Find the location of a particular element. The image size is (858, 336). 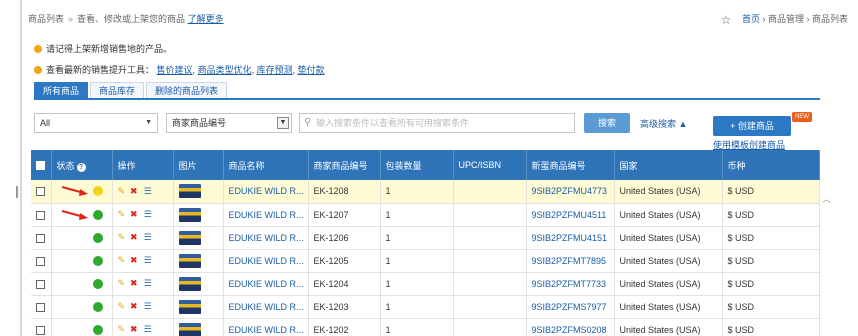

tab-deleted-products: 删除的商品列表 is located at coordinates (187, 90).